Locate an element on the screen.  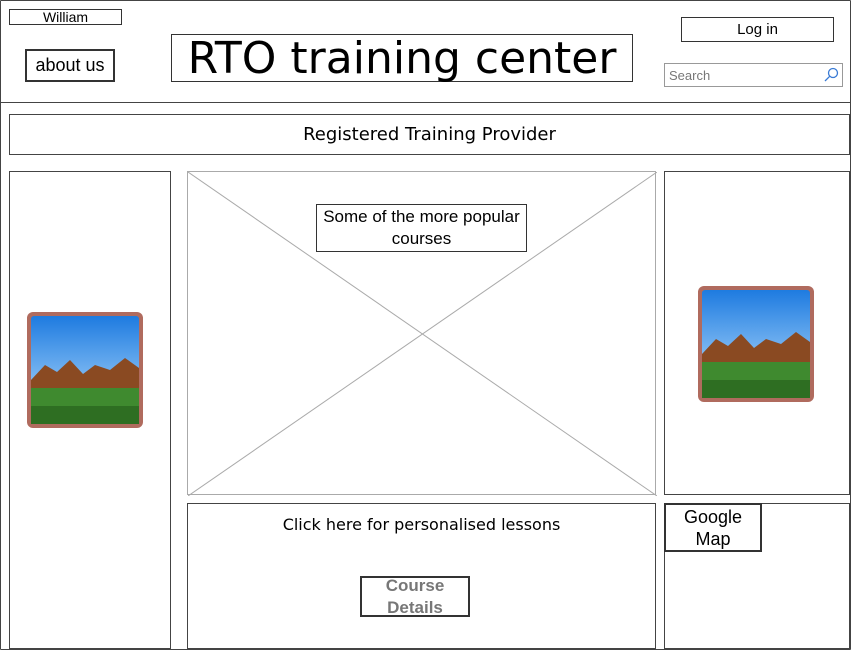
search-input is located at coordinates (744, 75).